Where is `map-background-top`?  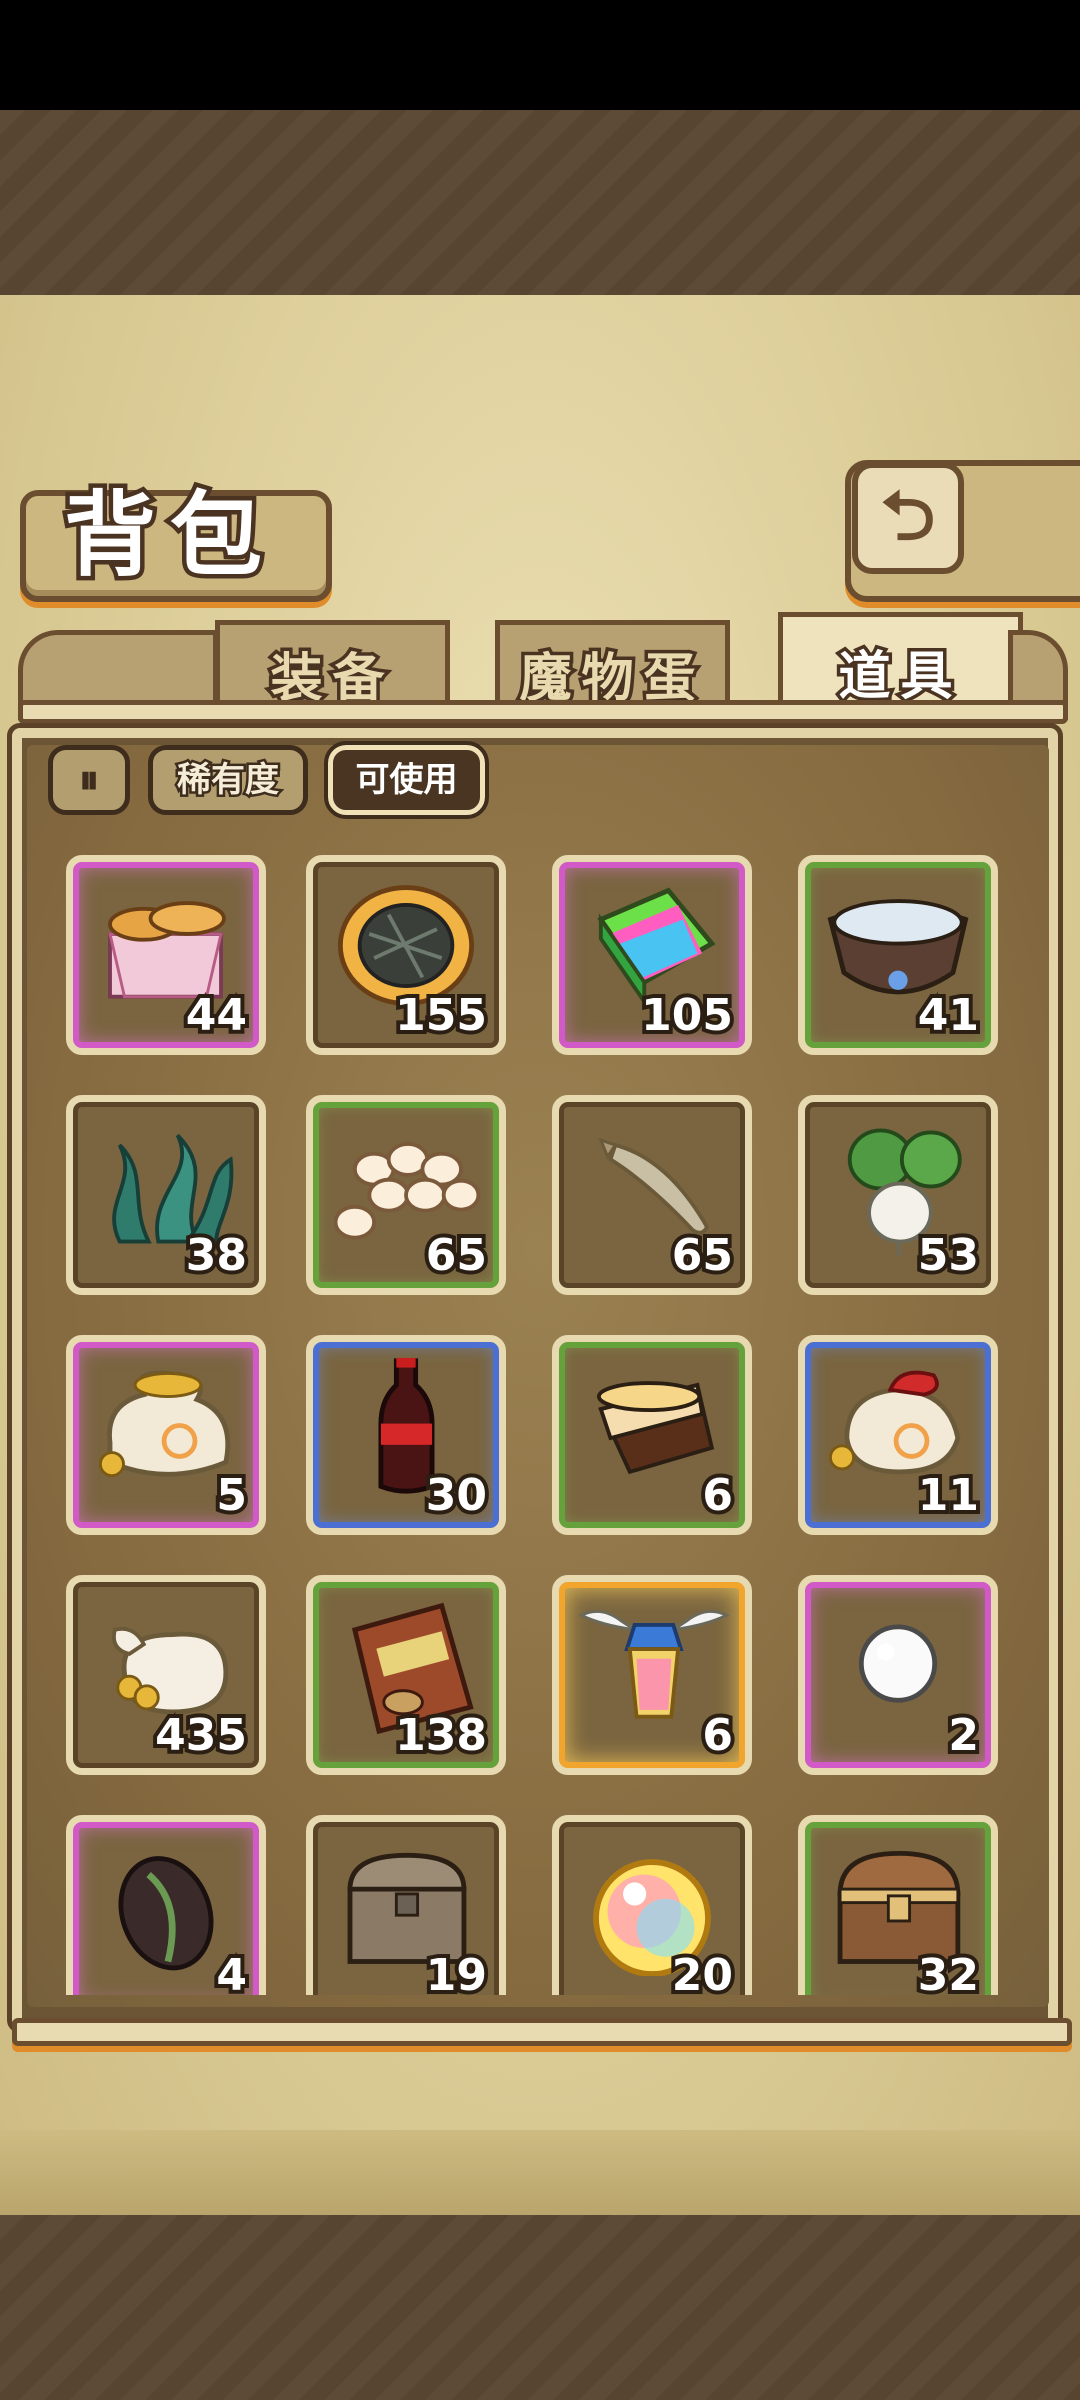 map-background-top is located at coordinates (540, 205).